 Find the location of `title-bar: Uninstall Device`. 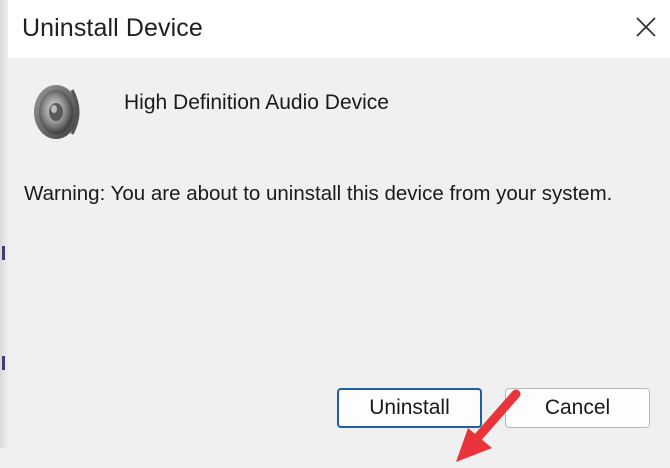

title-bar: Uninstall Device is located at coordinates (339, 29).